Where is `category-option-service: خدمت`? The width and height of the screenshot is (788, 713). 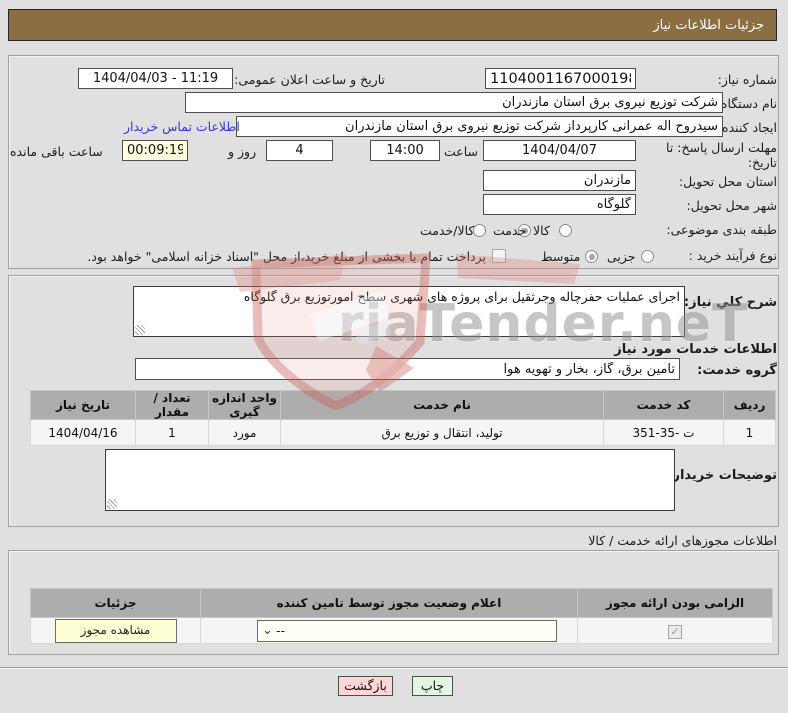 category-option-service: خدمت is located at coordinates (510, 230).